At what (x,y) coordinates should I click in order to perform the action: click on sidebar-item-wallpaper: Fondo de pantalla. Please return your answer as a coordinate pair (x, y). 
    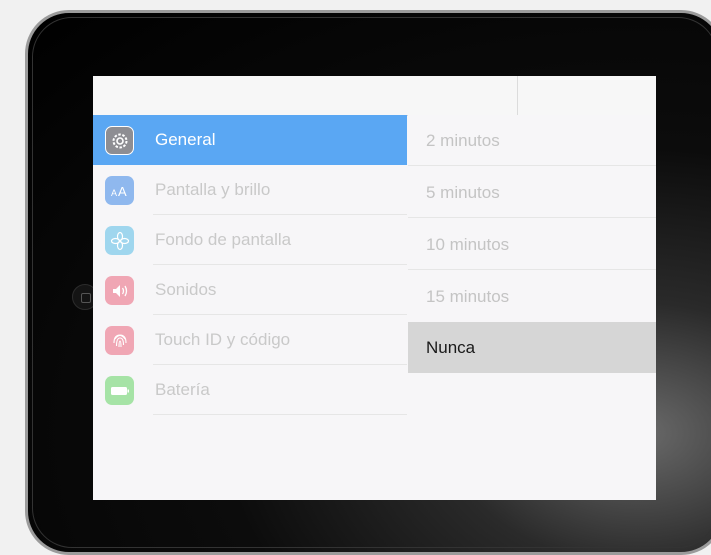
    Looking at the image, I should click on (250, 240).